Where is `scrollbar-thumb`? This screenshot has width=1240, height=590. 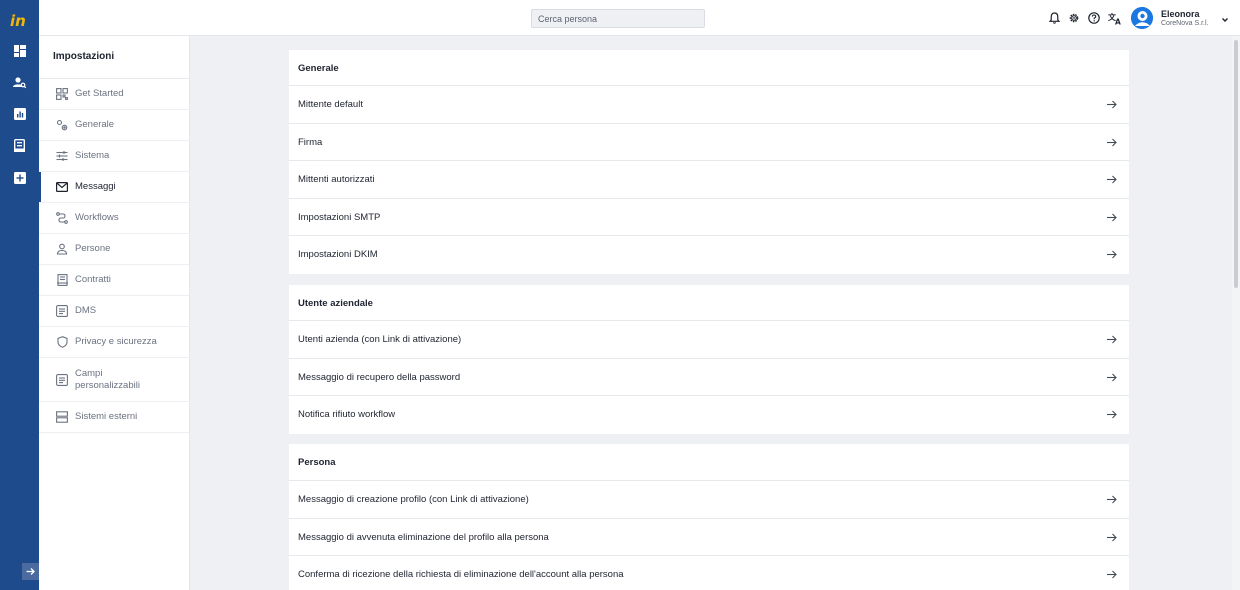
scrollbar-thumb is located at coordinates (1236, 164).